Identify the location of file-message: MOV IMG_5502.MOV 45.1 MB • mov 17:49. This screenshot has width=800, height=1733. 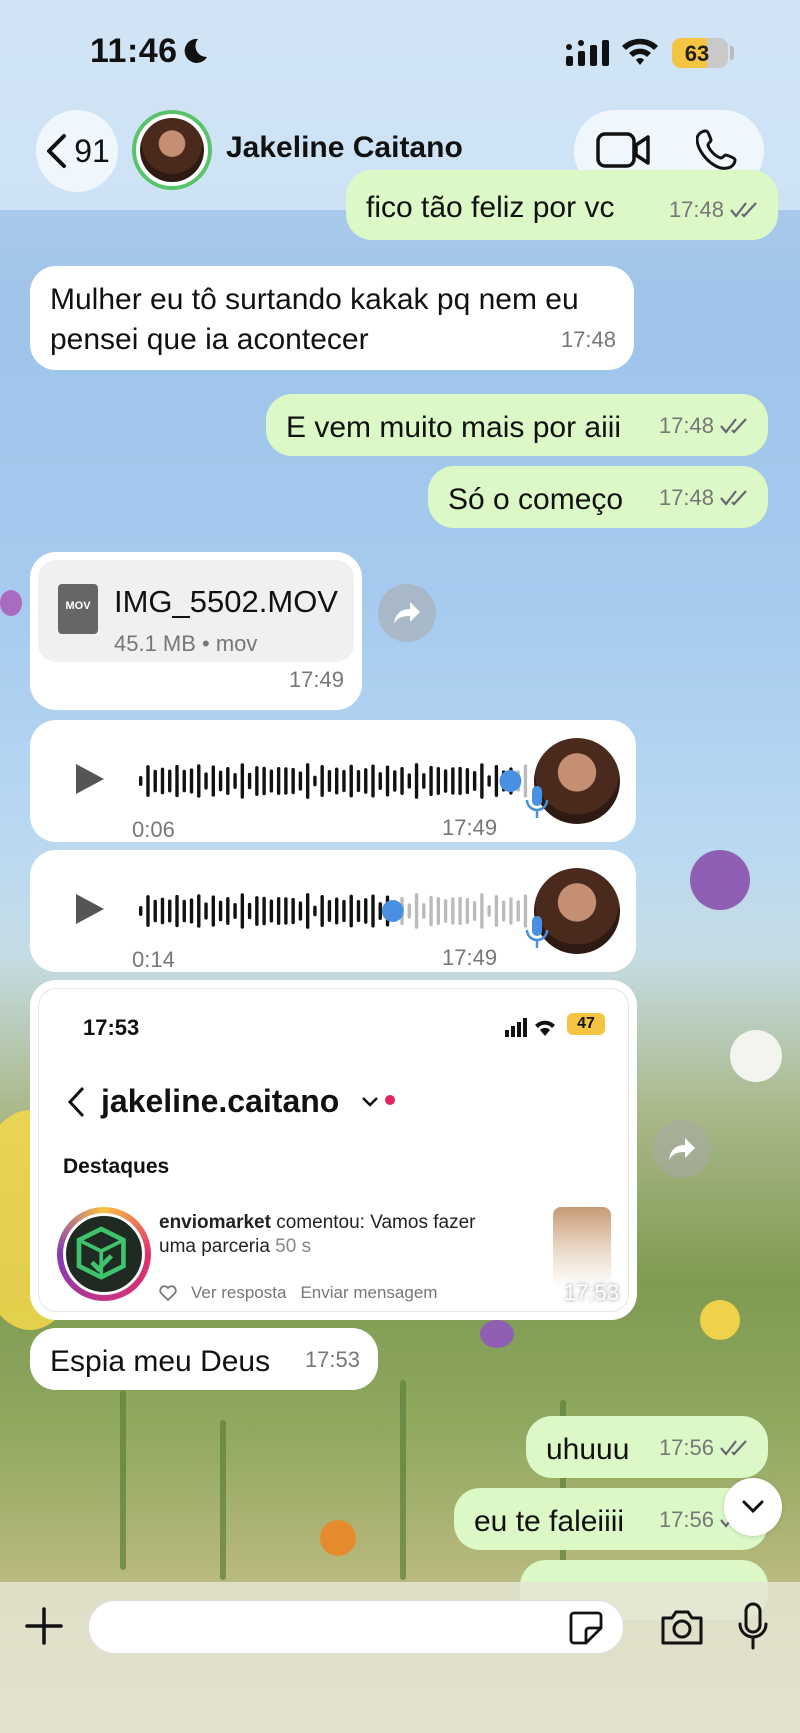
(196, 631).